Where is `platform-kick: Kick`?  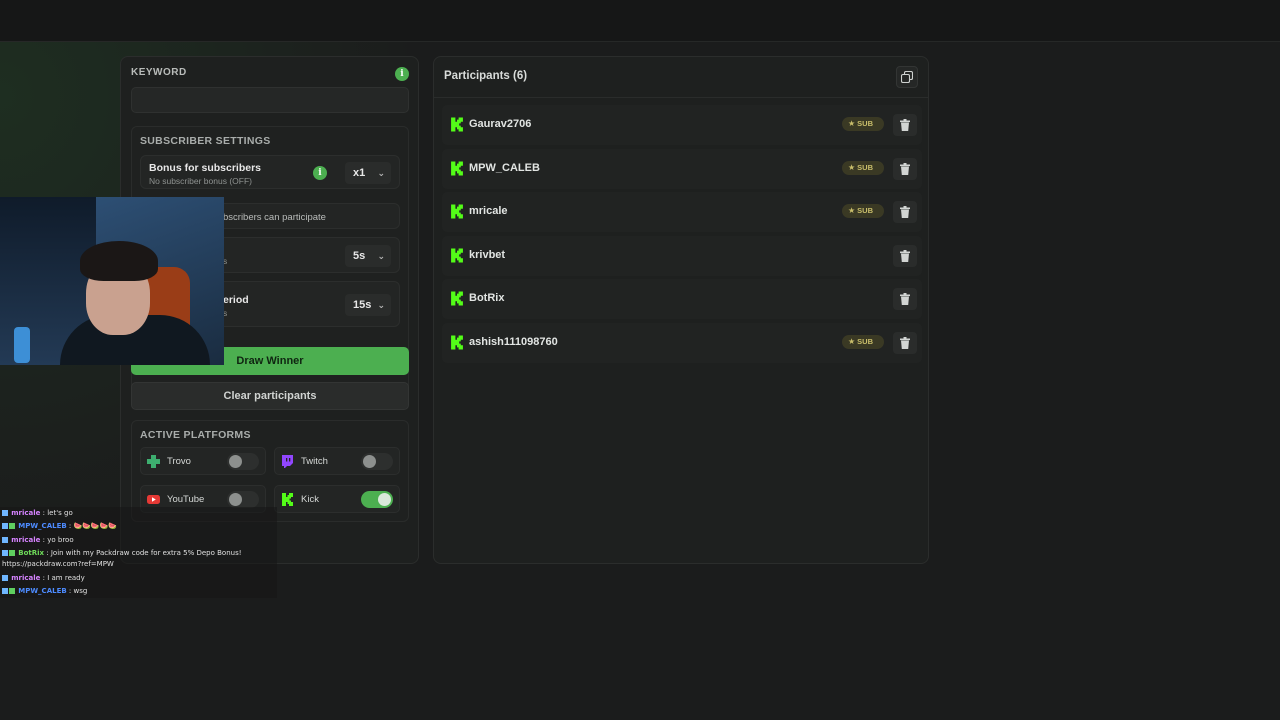
platform-kick: Kick is located at coordinates (337, 499).